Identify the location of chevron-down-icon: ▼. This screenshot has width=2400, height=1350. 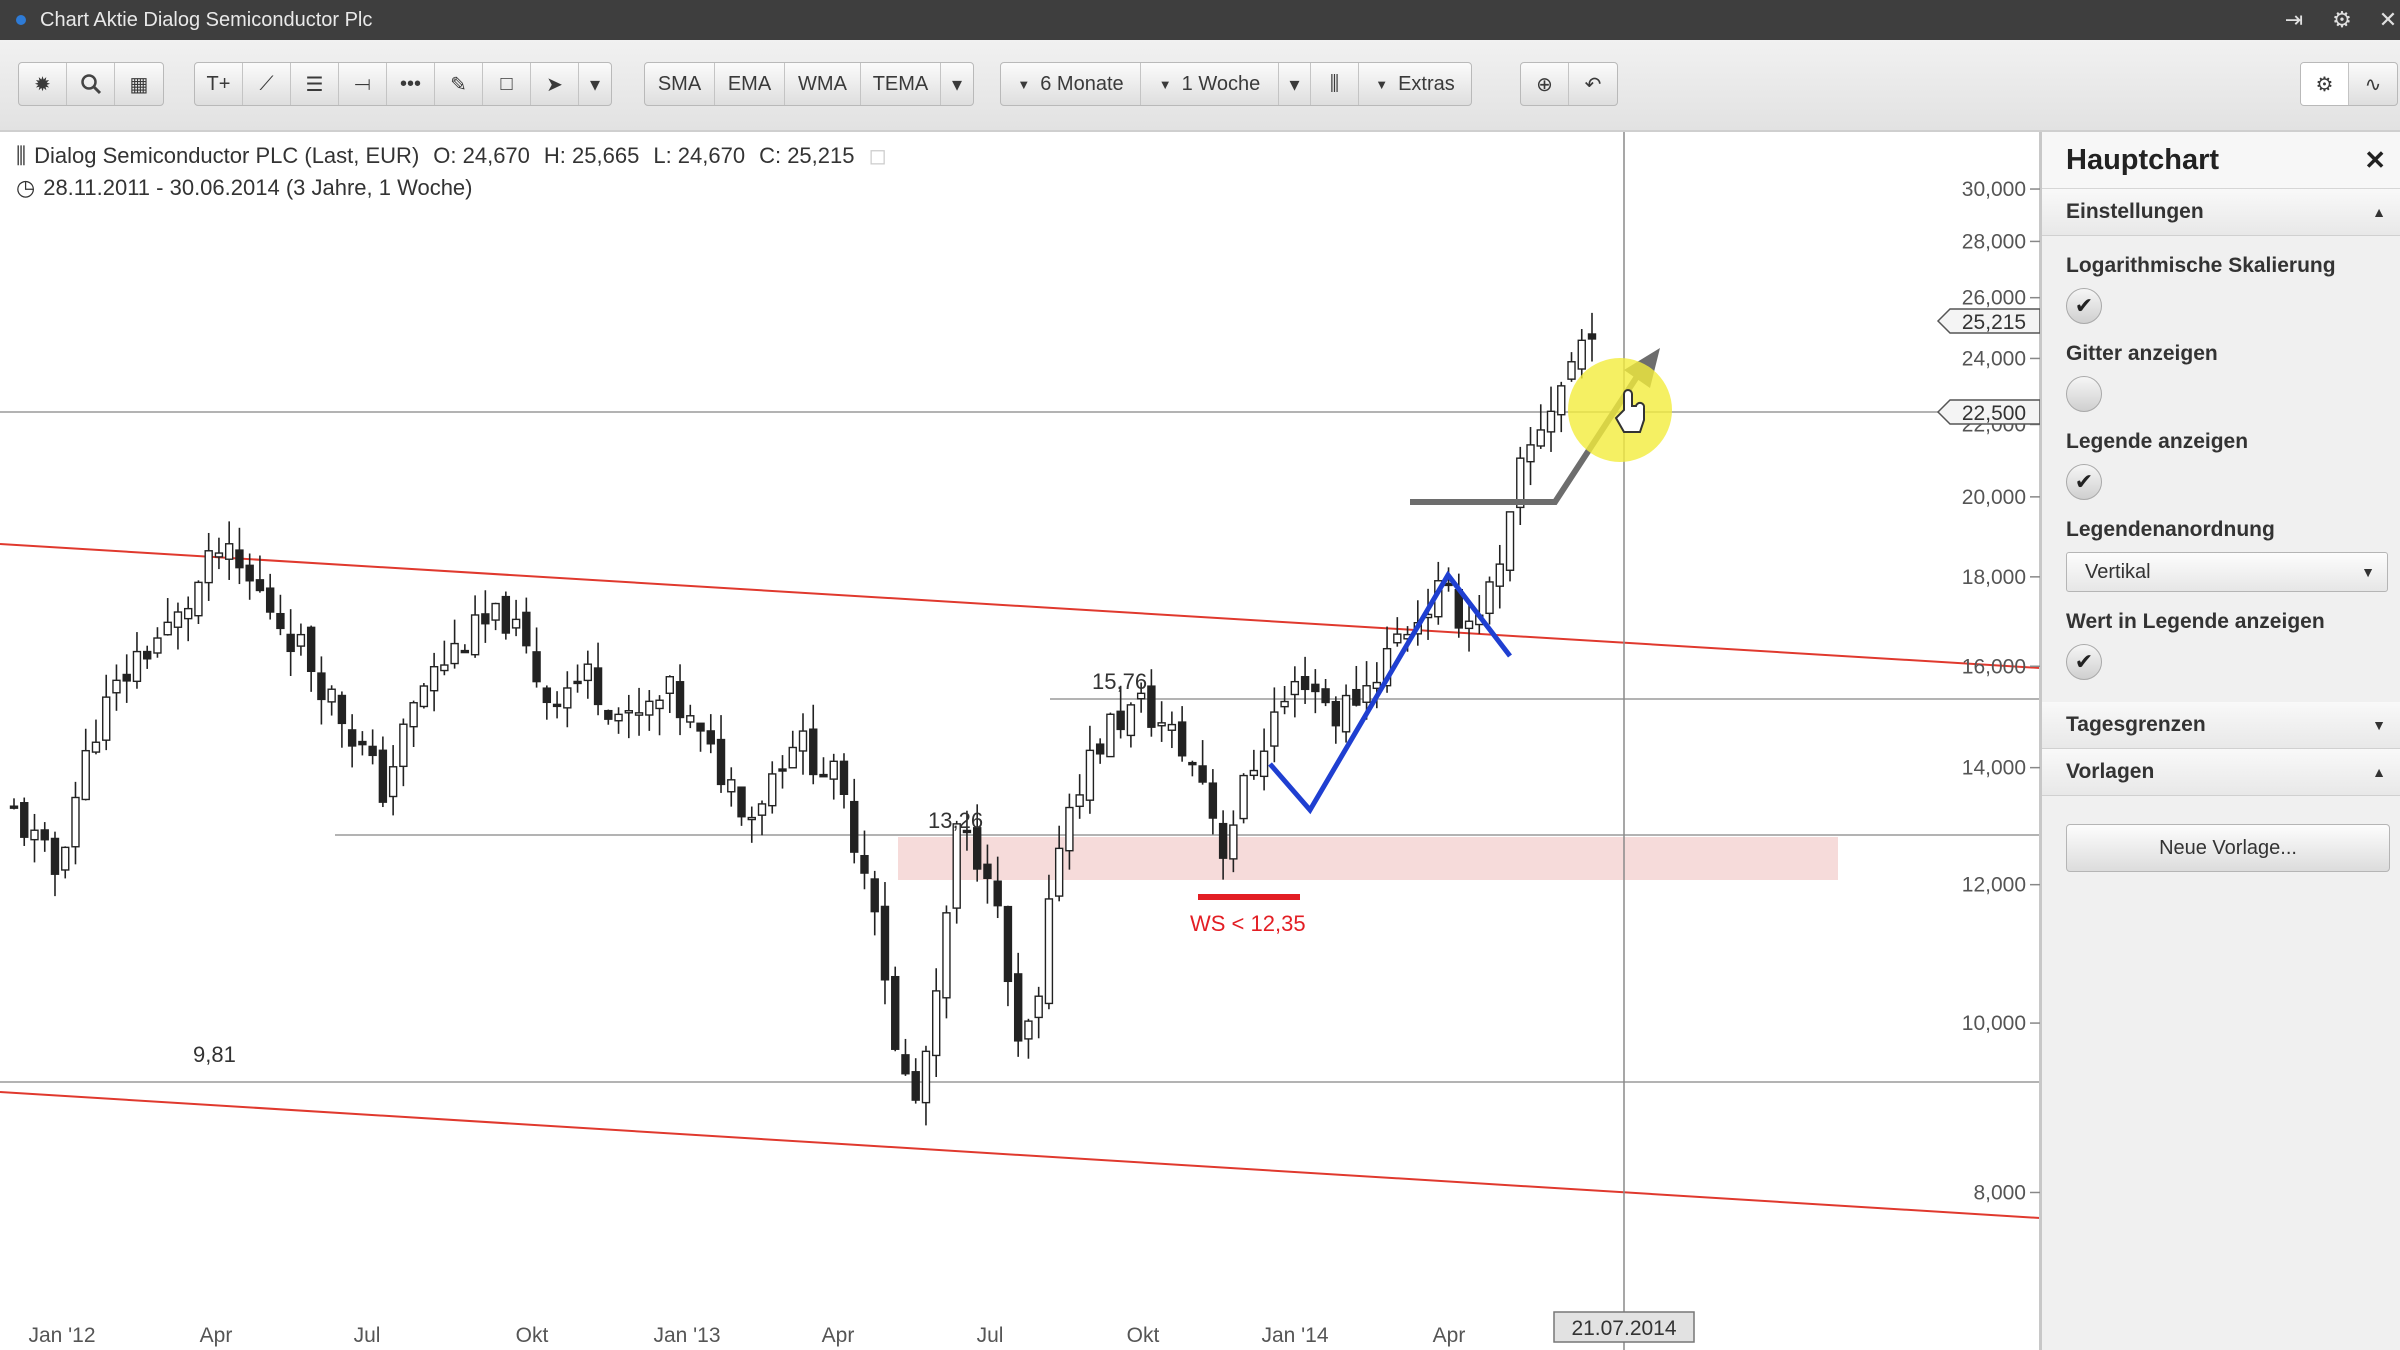
(2379, 725).